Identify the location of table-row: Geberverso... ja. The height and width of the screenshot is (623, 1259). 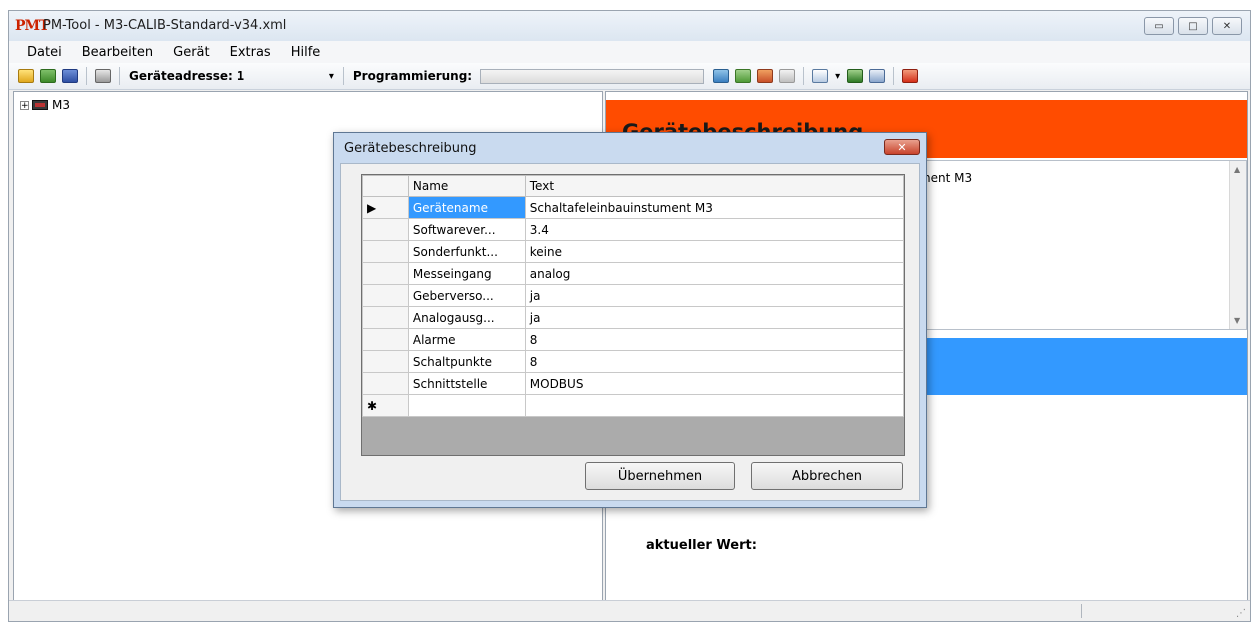
(633, 295).